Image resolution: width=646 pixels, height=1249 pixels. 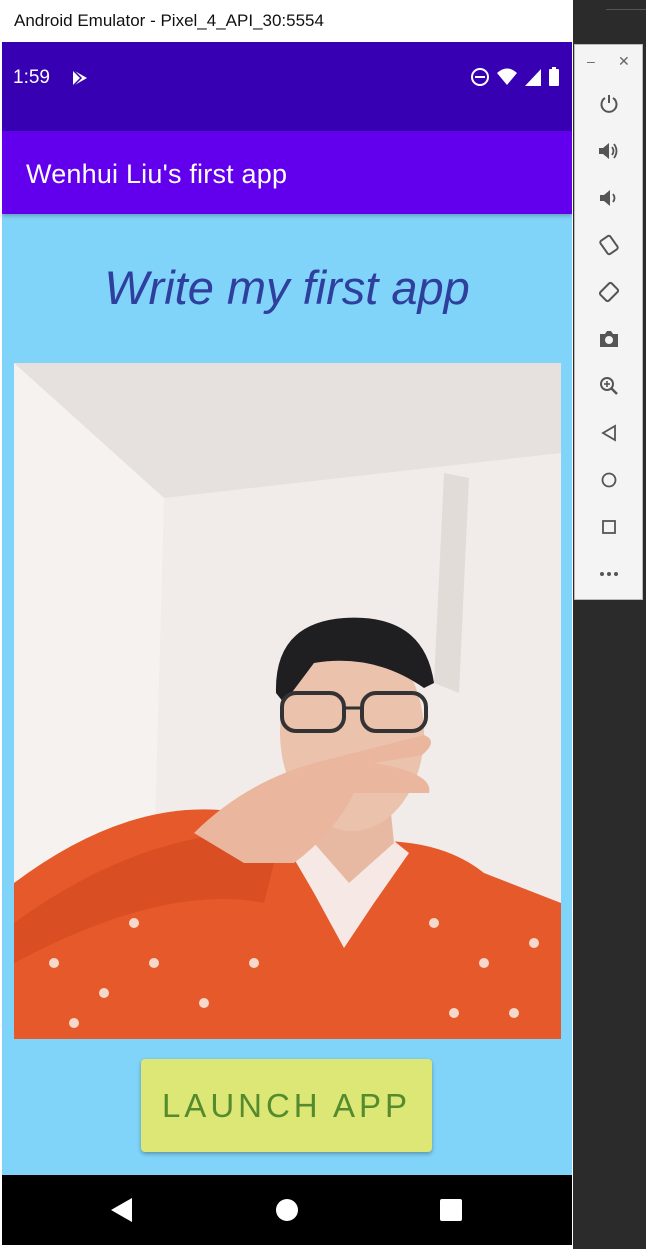 What do you see at coordinates (624, 61) in the screenshot?
I see `close-icon: ✕` at bounding box center [624, 61].